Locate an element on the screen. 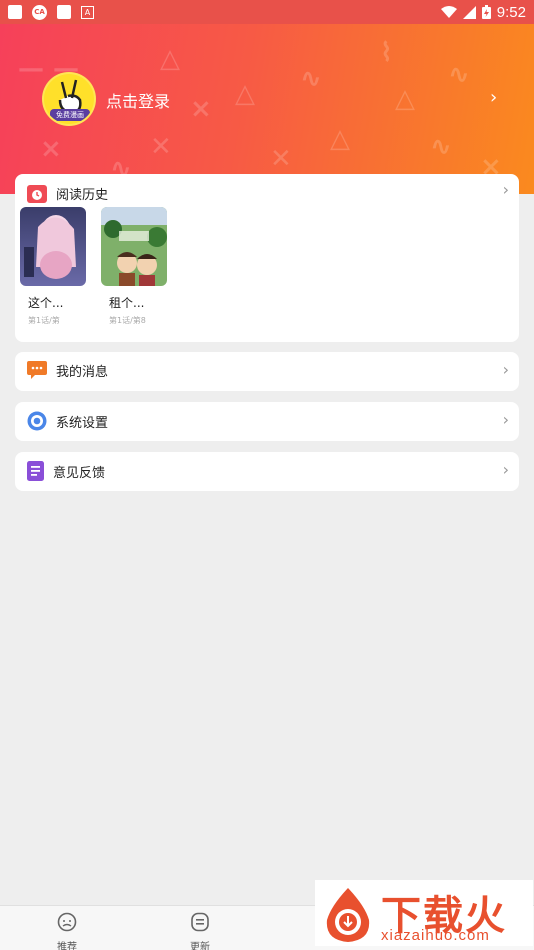  recommend-face-icon is located at coordinates (67, 922).